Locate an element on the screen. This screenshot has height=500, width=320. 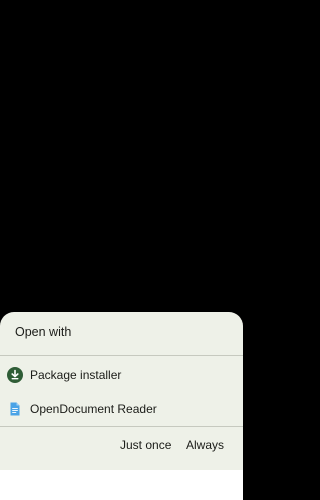
sheet-title: Open with is located at coordinates (43, 332).